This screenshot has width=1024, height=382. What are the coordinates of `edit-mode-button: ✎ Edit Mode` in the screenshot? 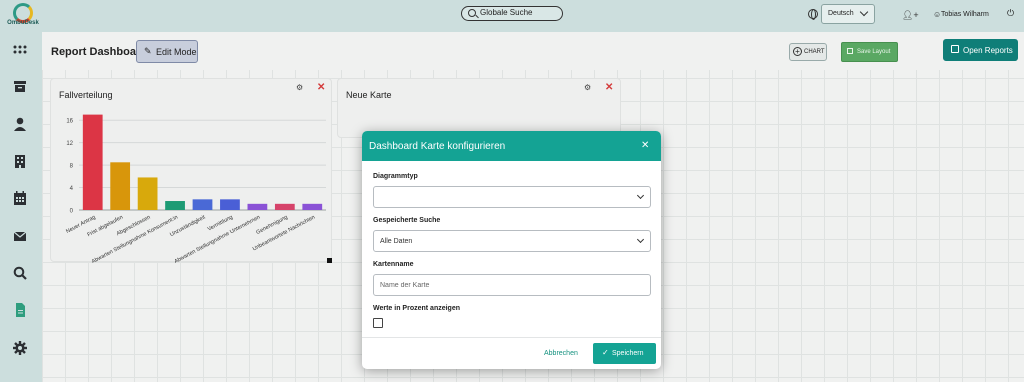 It's located at (167, 51).